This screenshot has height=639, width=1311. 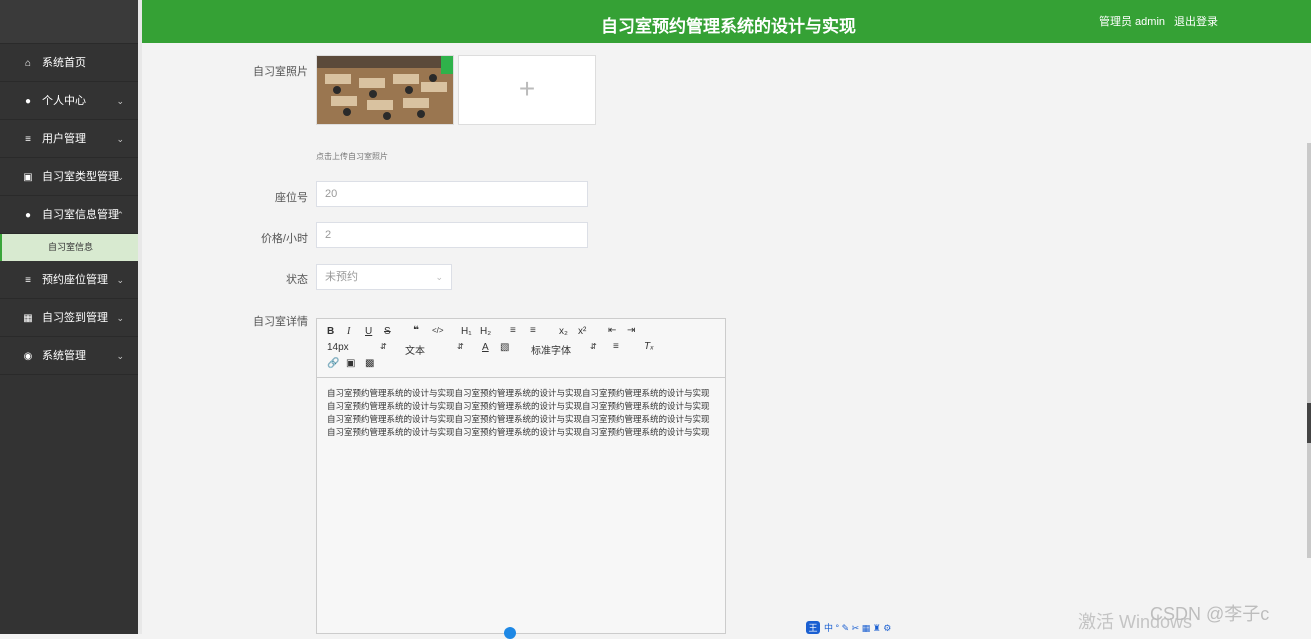 What do you see at coordinates (280, 322) in the screenshot?
I see `detail-label: 自习室详情` at bounding box center [280, 322].